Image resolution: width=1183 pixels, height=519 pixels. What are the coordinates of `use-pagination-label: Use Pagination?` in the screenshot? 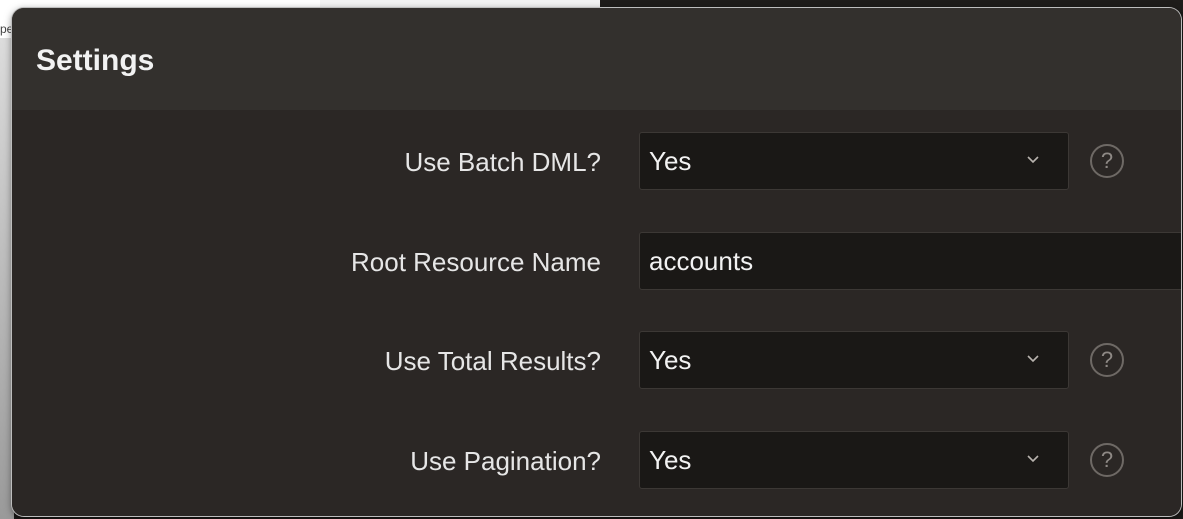 It's located at (505, 461).